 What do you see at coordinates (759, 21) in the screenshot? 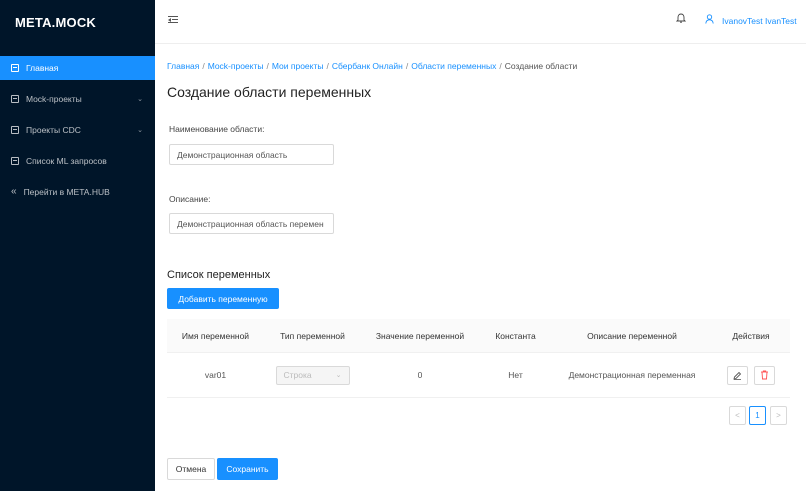
I see `user-name: IvanovTest IvanTest` at bounding box center [759, 21].